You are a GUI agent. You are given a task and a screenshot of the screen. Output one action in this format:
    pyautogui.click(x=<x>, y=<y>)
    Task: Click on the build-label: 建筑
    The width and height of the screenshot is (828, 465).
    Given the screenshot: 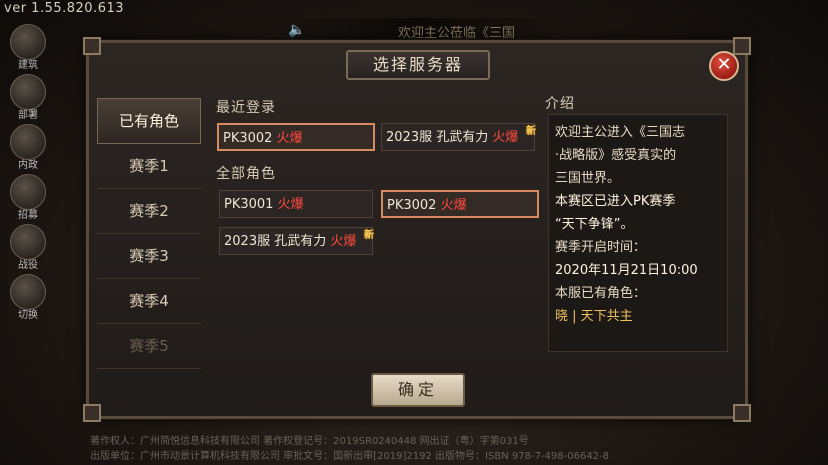 What is the action you would take?
    pyautogui.click(x=28, y=65)
    